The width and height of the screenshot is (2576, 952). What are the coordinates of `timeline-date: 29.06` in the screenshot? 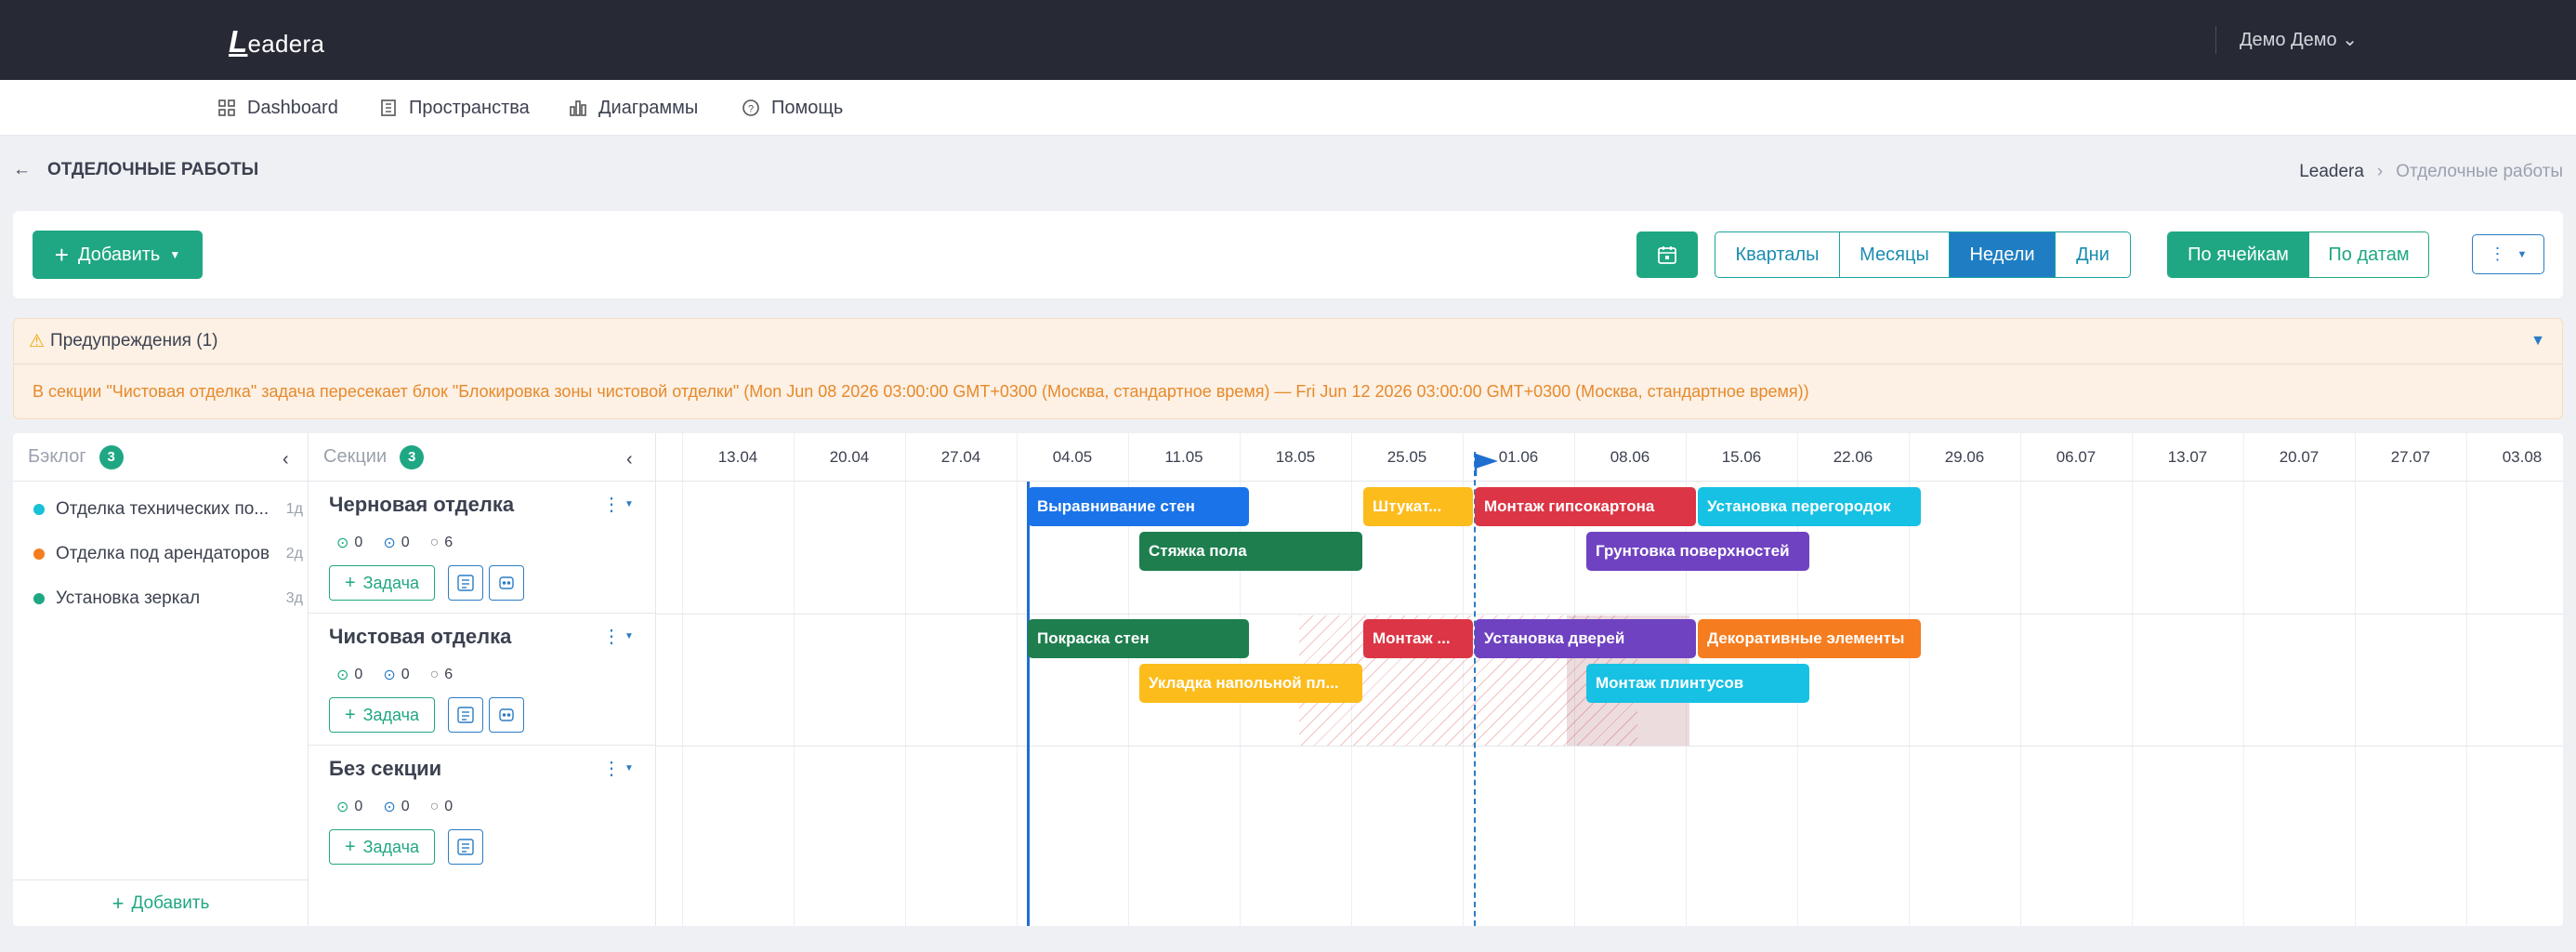 It's located at (1964, 457).